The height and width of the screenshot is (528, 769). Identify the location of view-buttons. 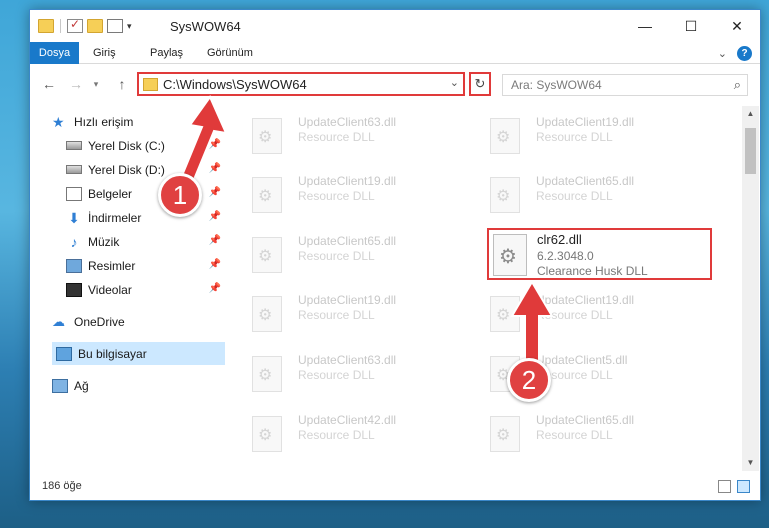
(734, 486).